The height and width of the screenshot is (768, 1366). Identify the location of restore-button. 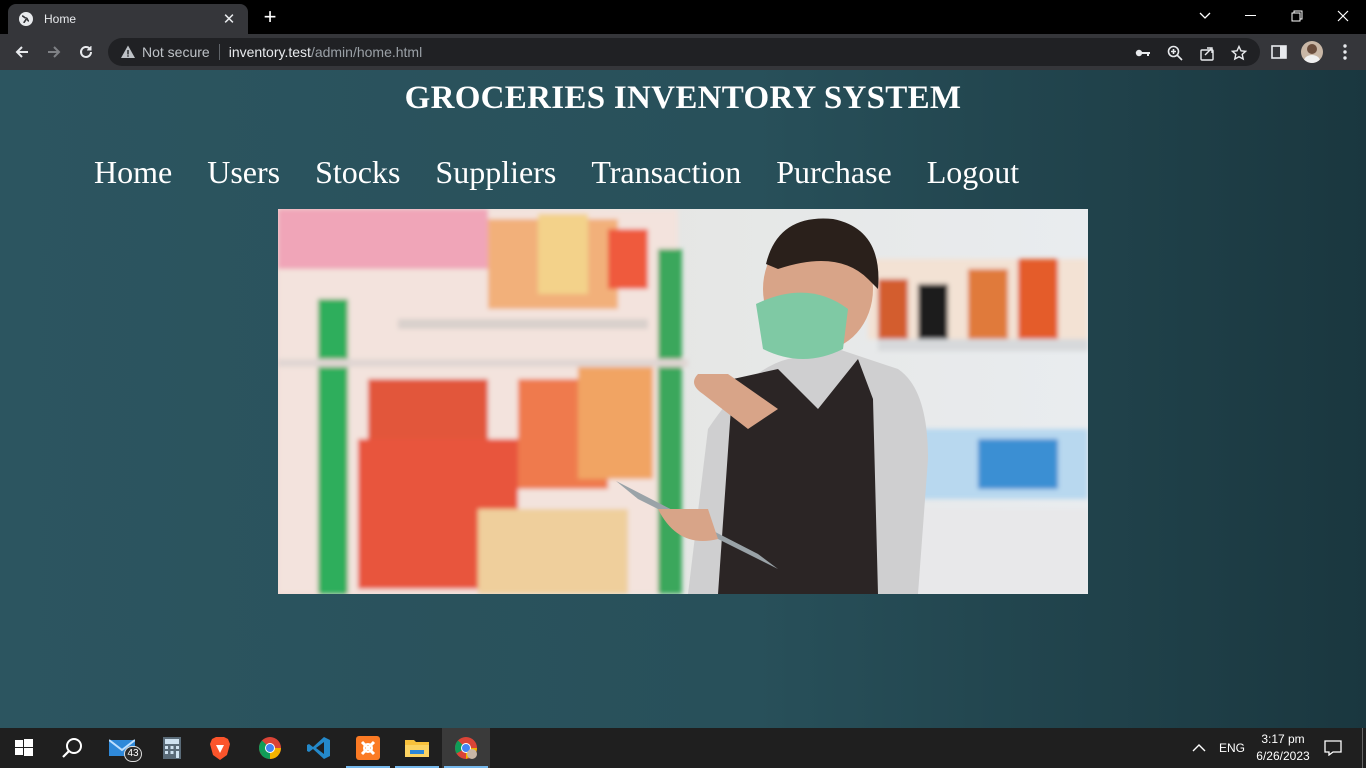
(1297, 16).